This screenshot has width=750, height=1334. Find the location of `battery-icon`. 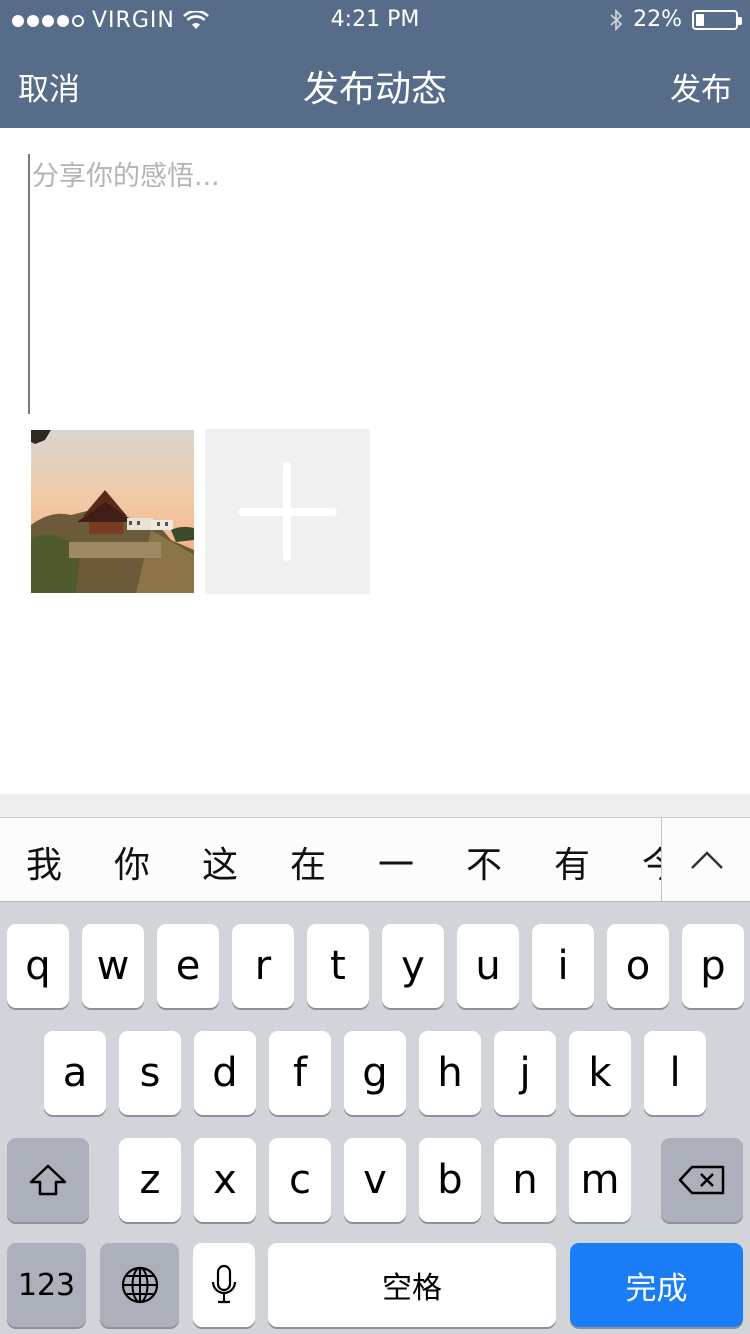

battery-icon is located at coordinates (717, 19).